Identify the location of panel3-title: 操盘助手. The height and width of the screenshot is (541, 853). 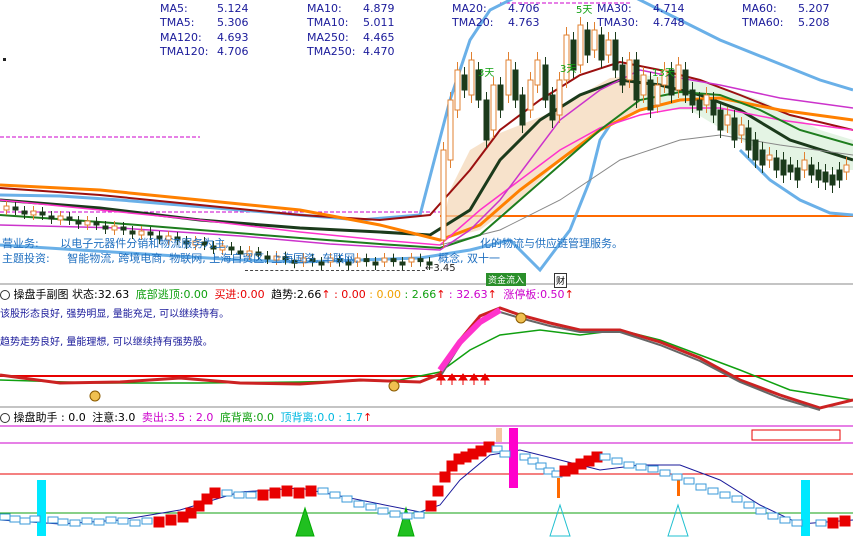
(36, 417).